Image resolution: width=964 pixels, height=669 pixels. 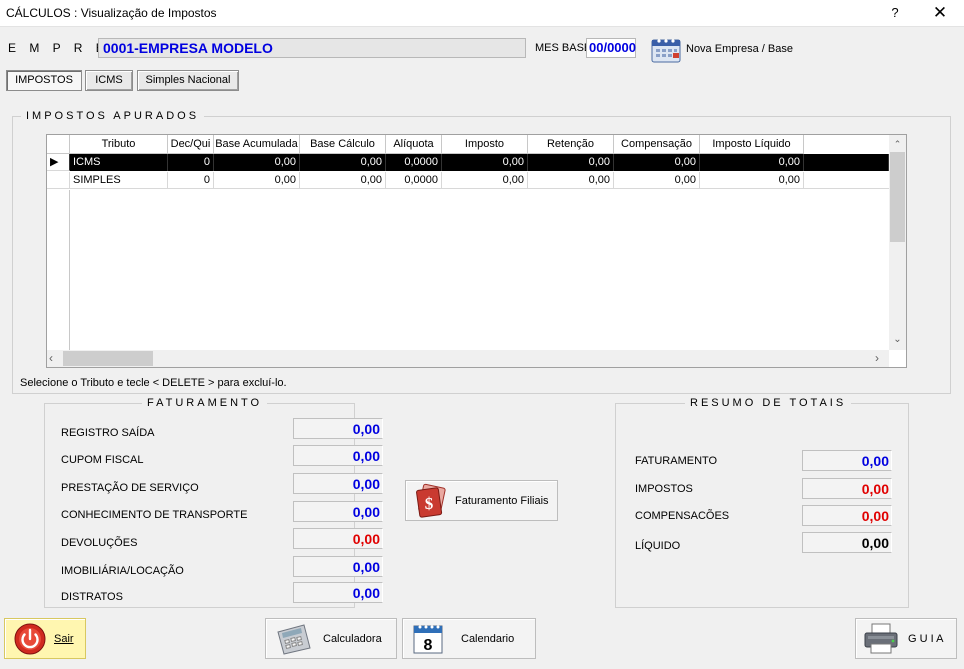 What do you see at coordinates (58, 144) in the screenshot?
I see `grid-indicator-header` at bounding box center [58, 144].